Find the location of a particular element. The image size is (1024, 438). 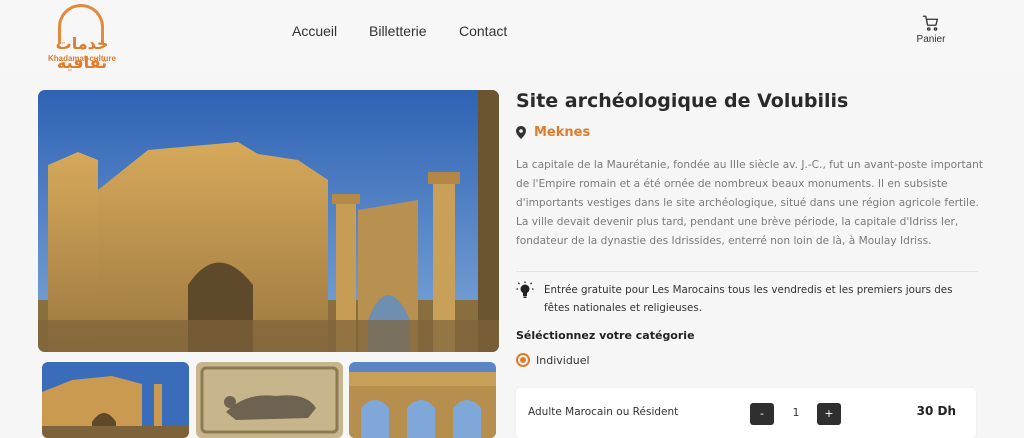

logo-arabic-text: خدمات ثقافية is located at coordinates (82, 53).